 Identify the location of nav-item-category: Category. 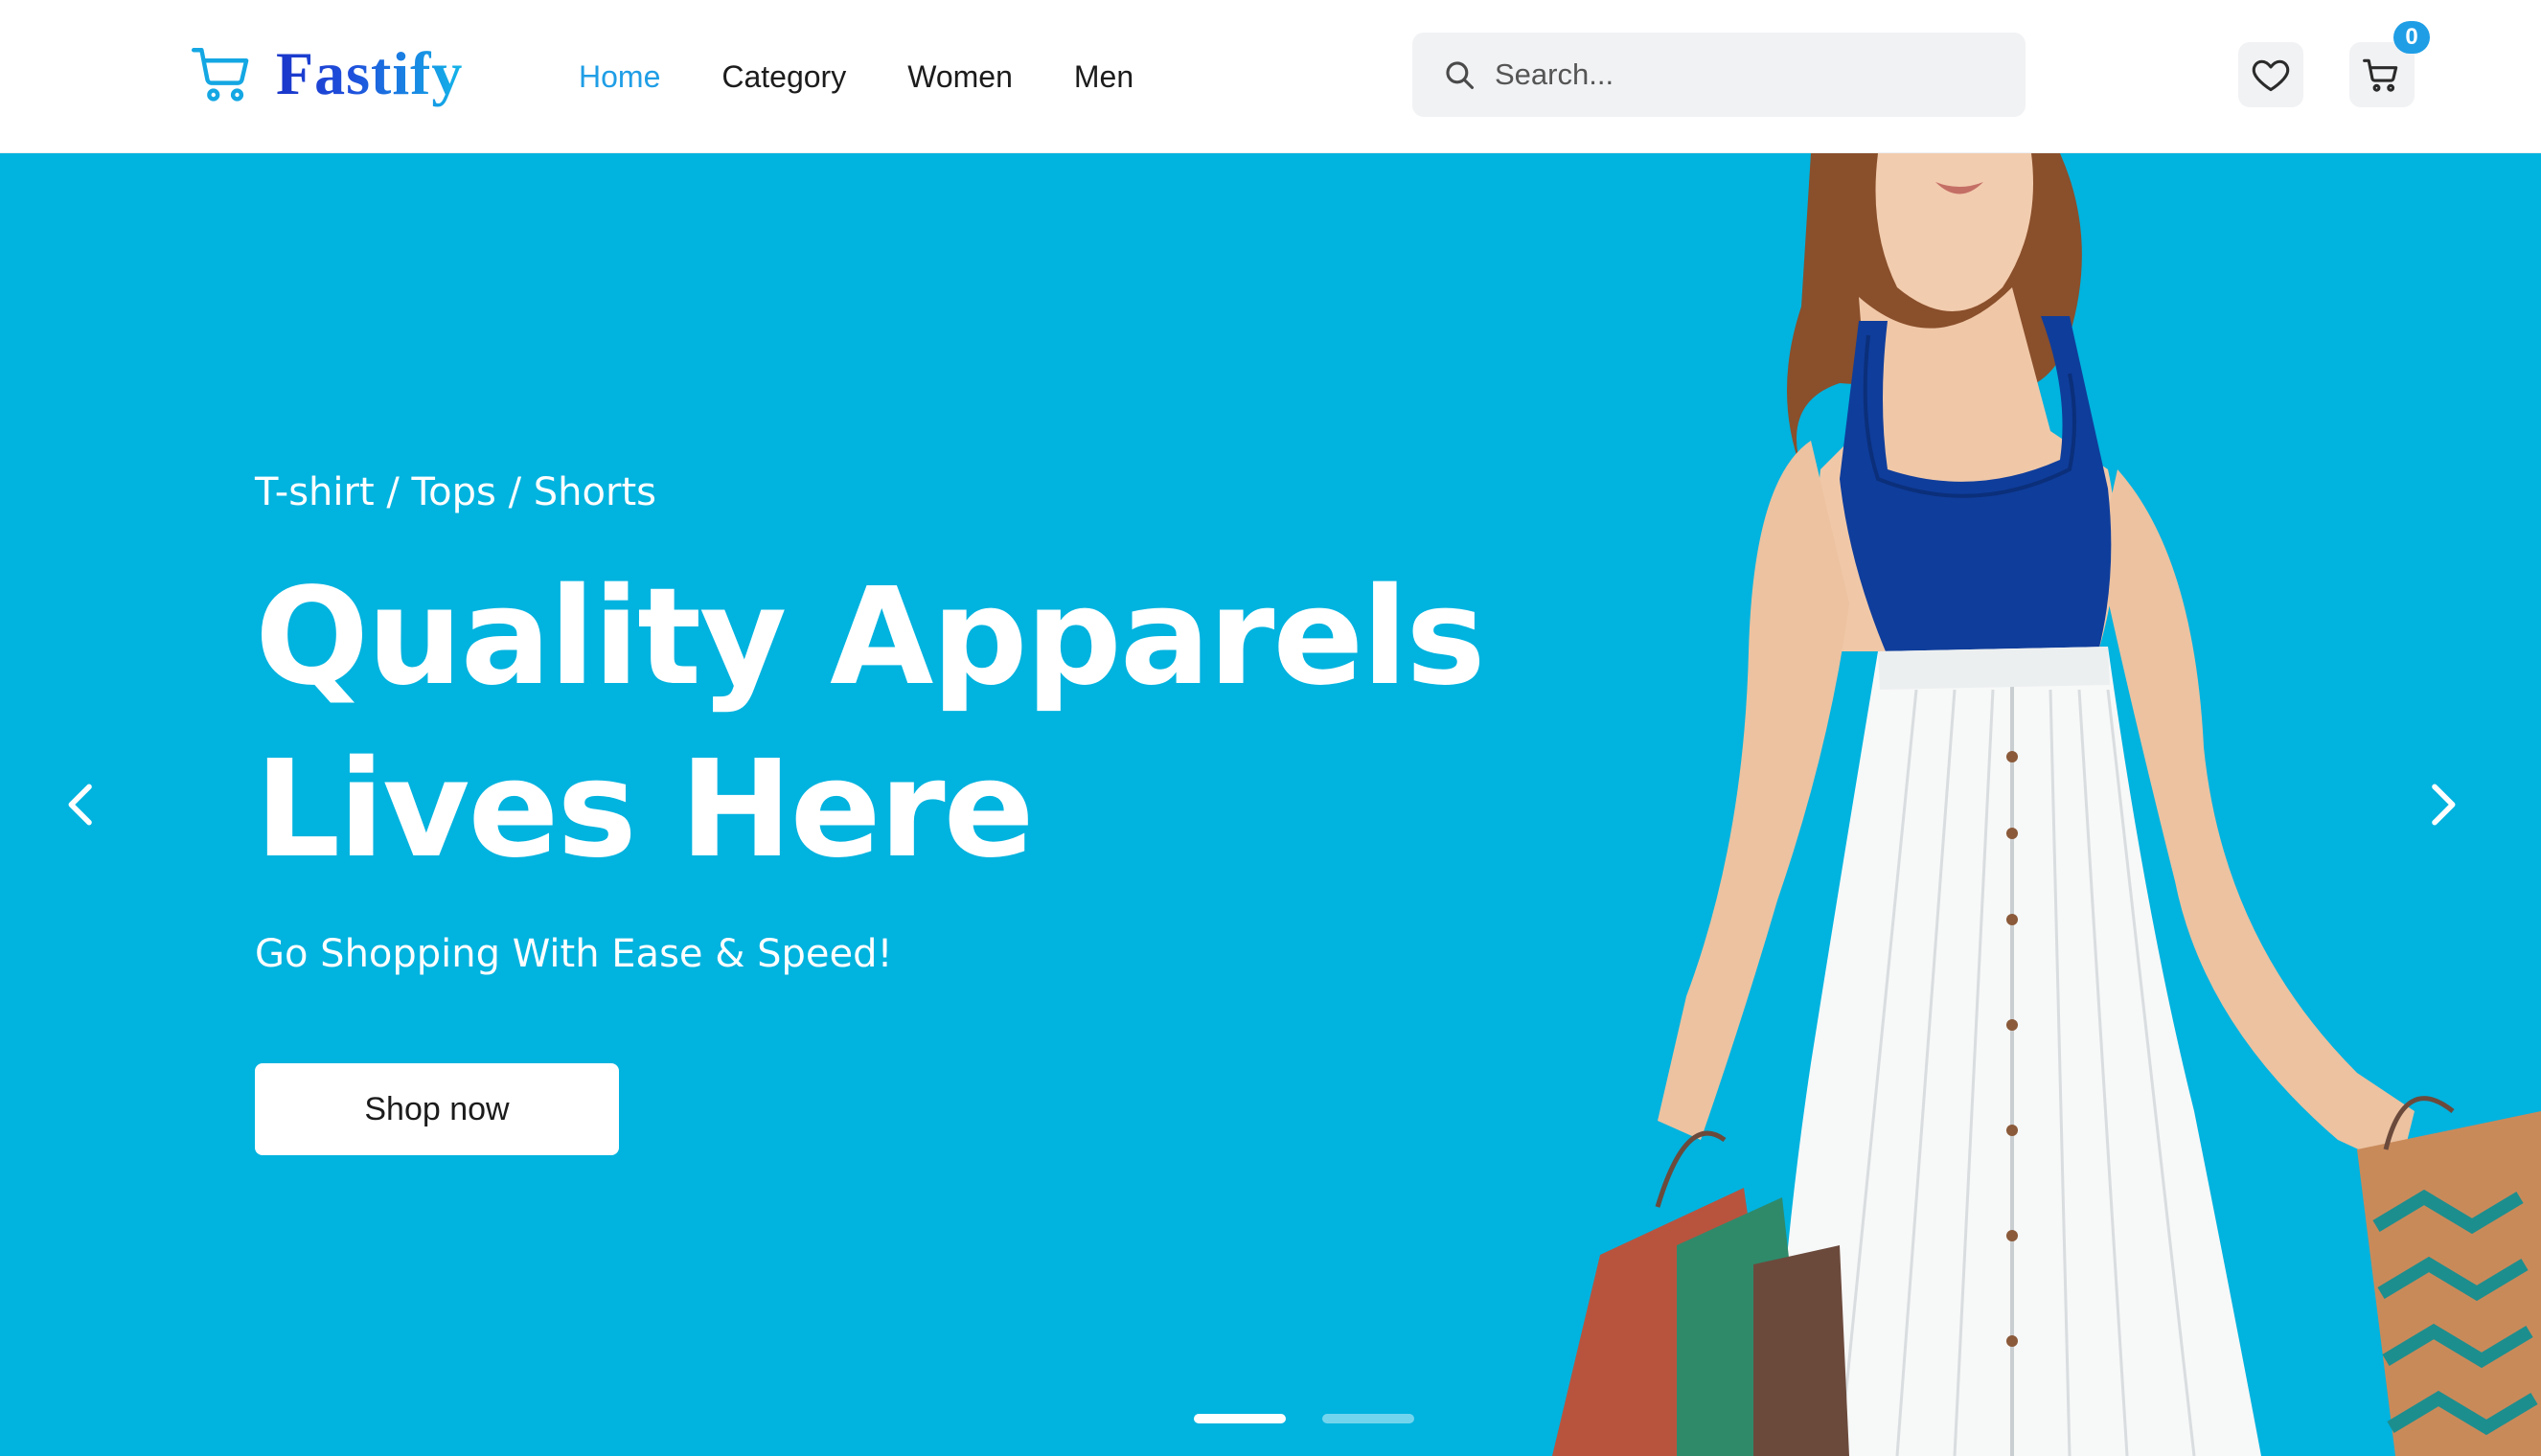
(783, 77).